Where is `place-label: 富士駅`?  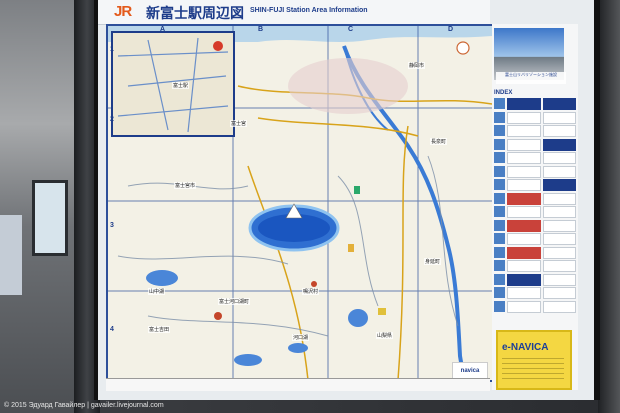
place-label: 富士駅 is located at coordinates (181, 85).